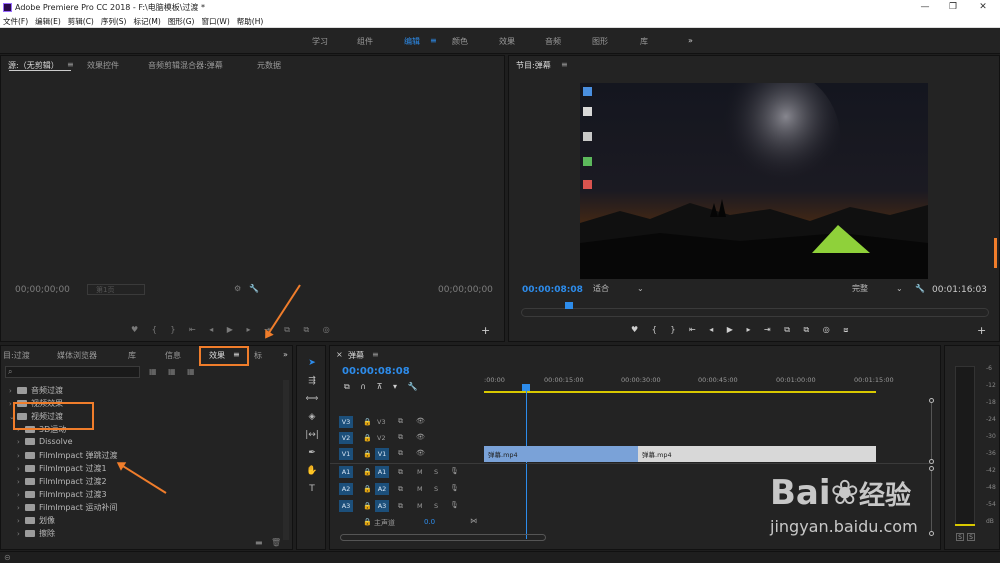 This screenshot has height=563, width=1000. I want to click on 32bit-effects-icon: ▦, so click(172, 371).